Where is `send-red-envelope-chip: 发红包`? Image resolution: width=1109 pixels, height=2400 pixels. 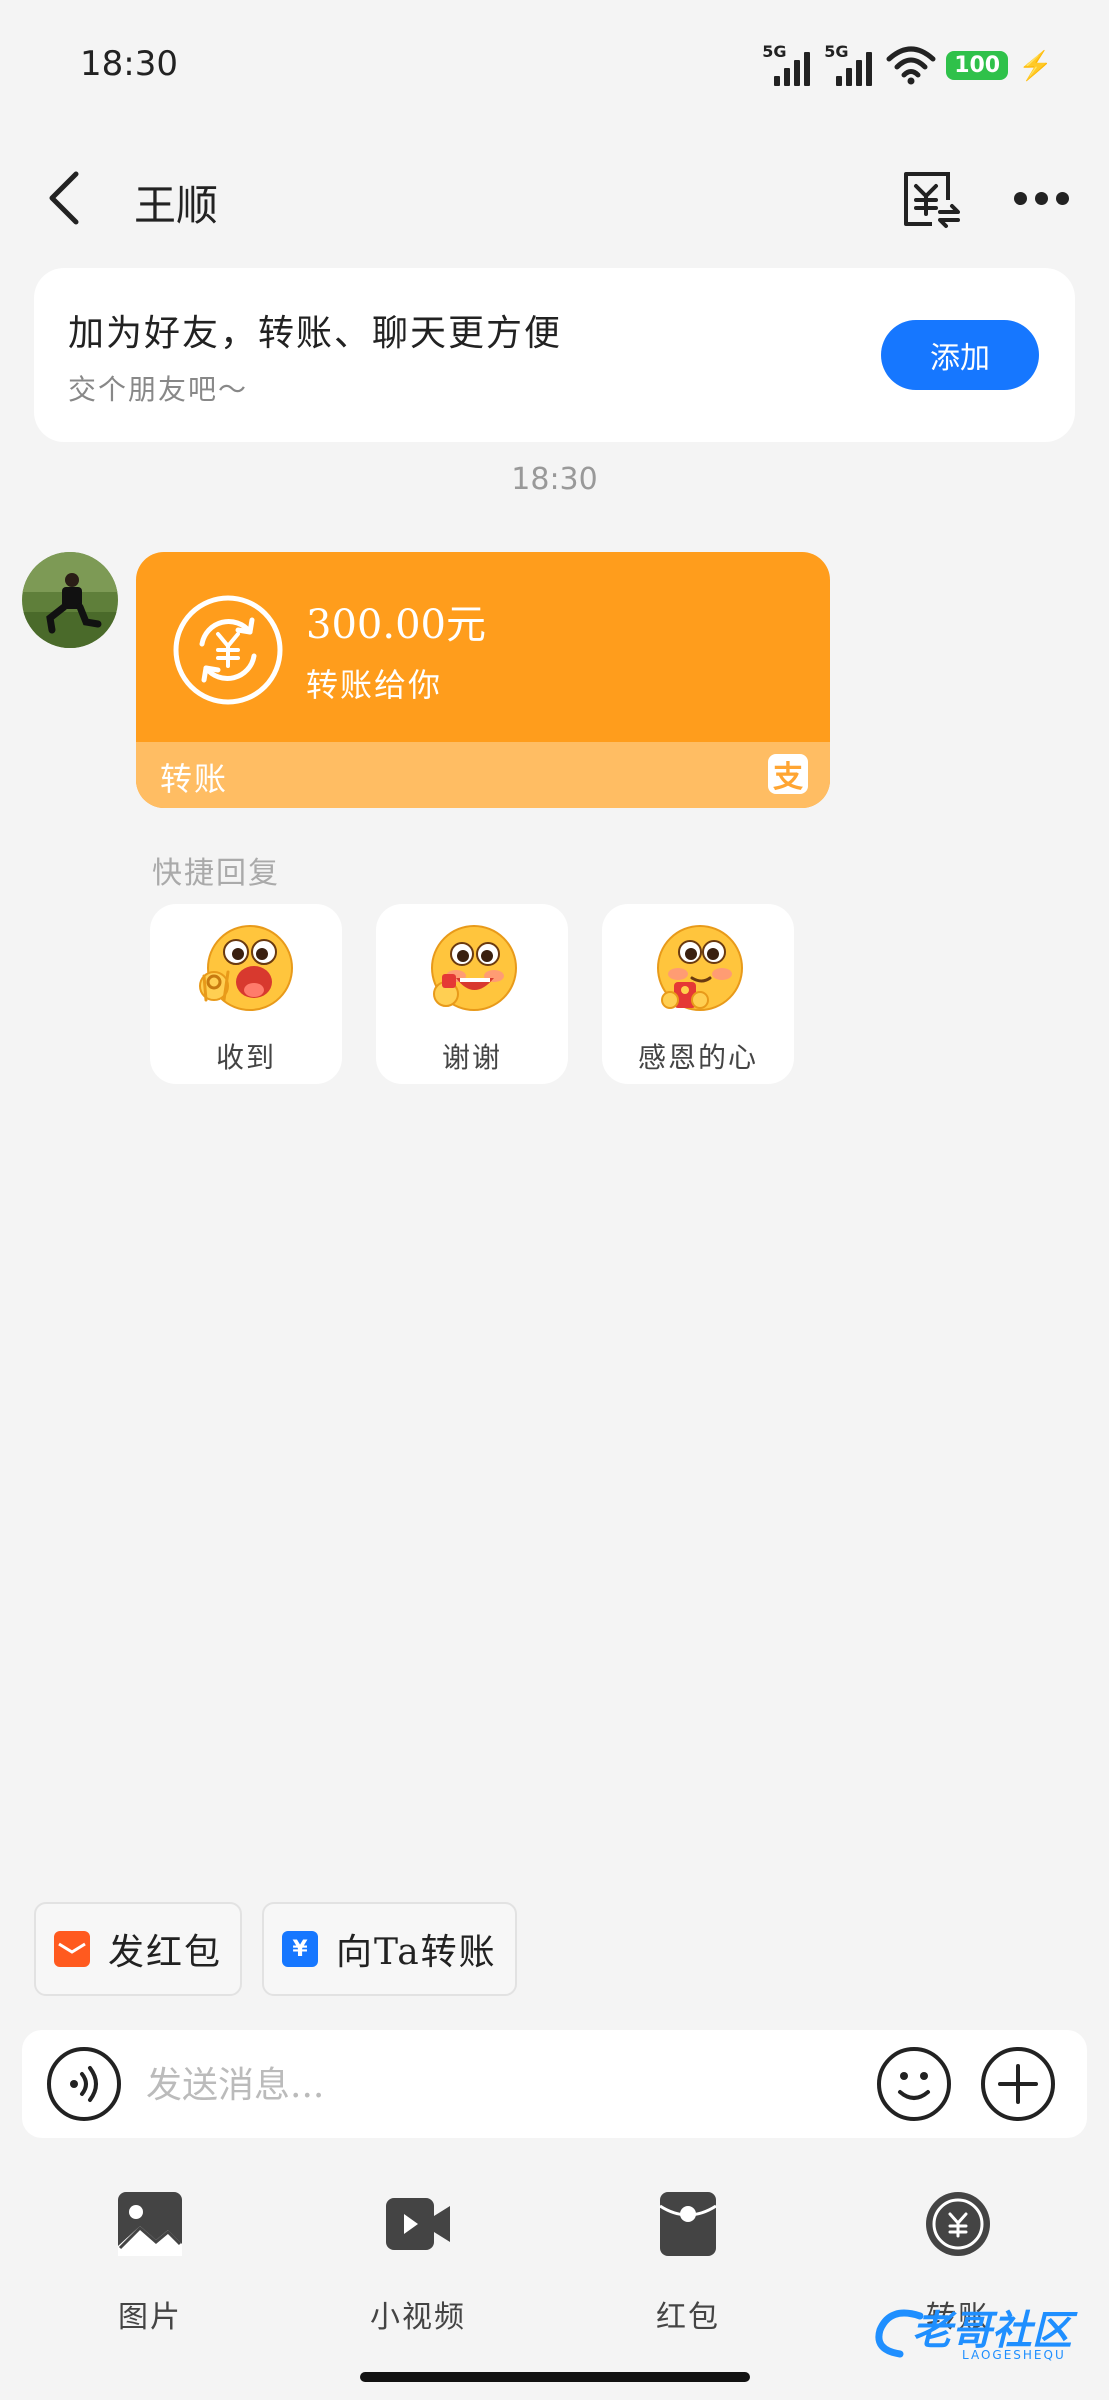
send-red-envelope-chip: 发红包 is located at coordinates (138, 1949).